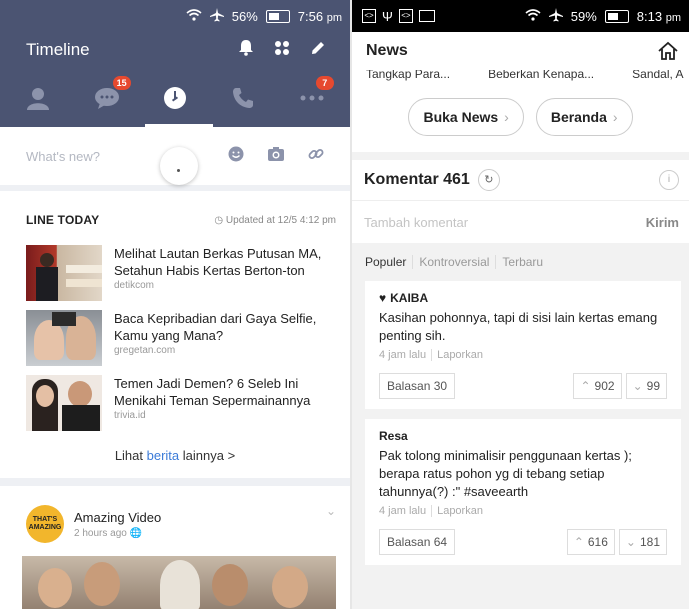  Describe the element at coordinates (658, 16) in the screenshot. I see `clock-time: 8:13 pm` at that location.